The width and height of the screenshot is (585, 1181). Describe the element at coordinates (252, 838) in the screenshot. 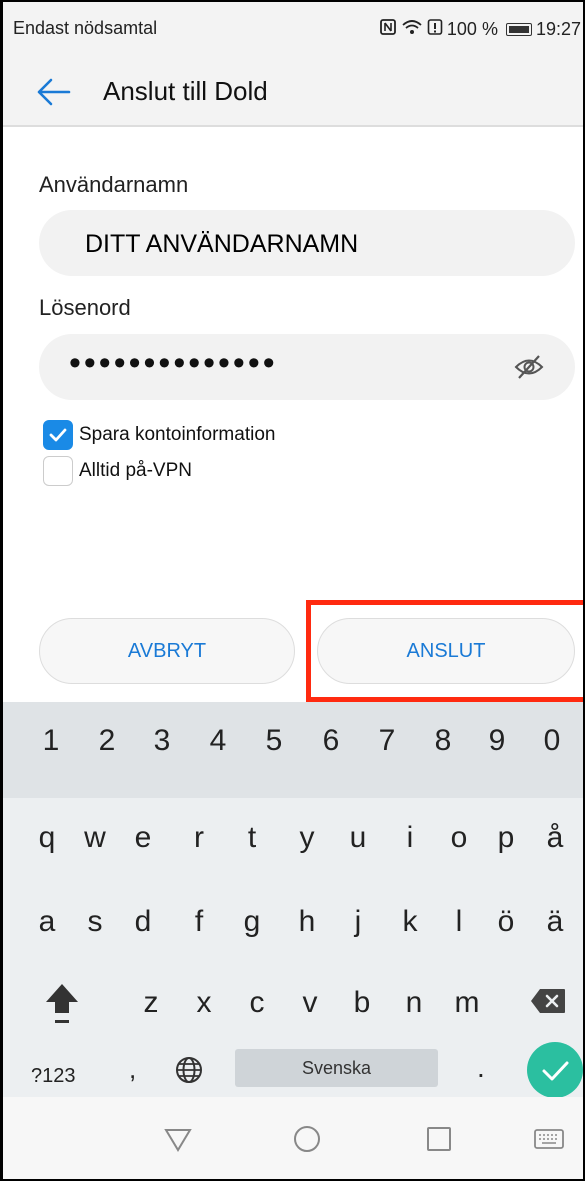

I see `key-t: t` at that location.